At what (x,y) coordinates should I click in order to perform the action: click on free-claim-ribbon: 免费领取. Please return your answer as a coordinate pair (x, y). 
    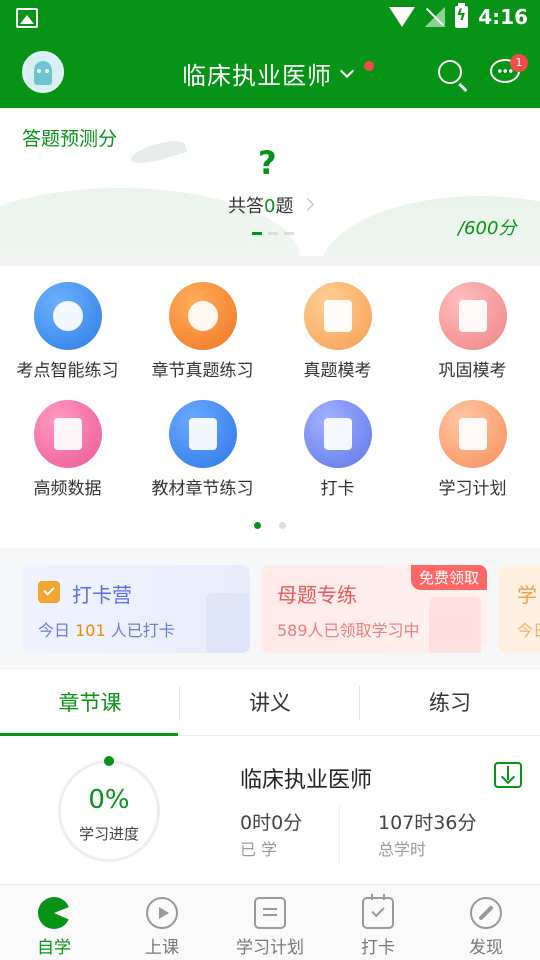
    Looking at the image, I should click on (448, 577).